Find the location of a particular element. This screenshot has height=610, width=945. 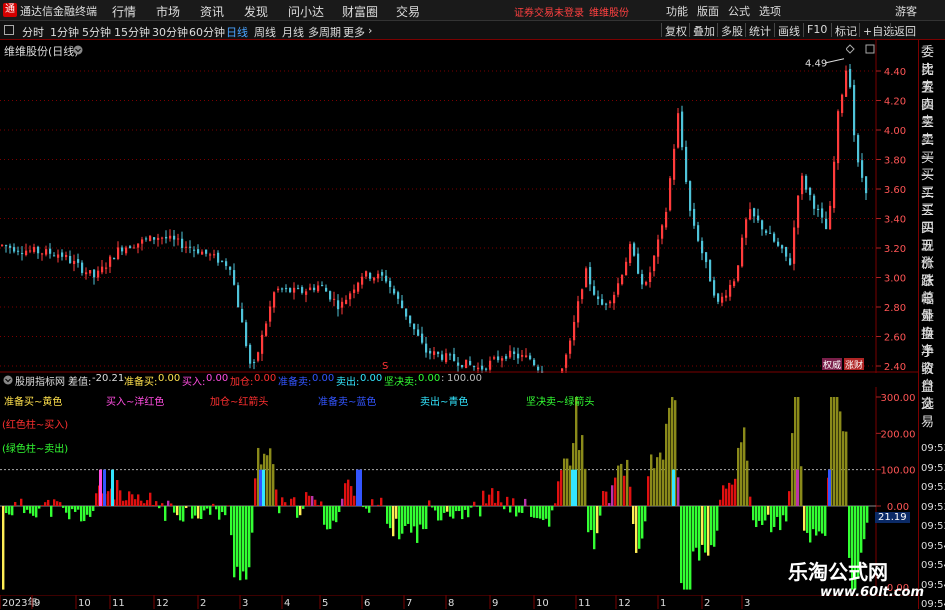

menu-wealth: 财富圈 is located at coordinates (360, 11).